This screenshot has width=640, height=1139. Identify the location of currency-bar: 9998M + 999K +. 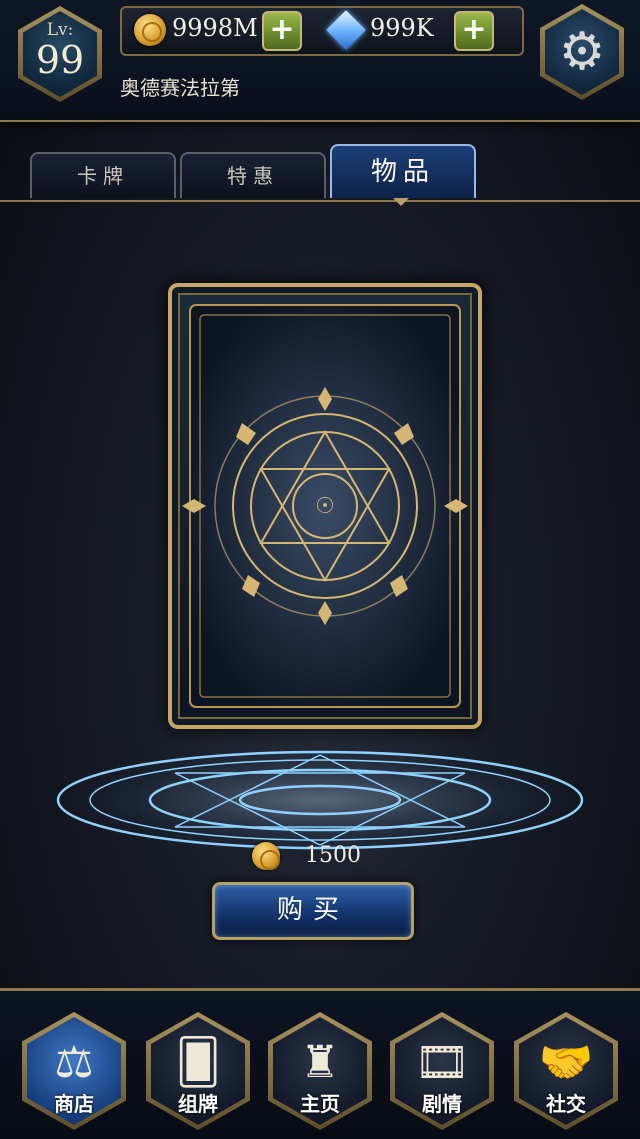
(322, 31).